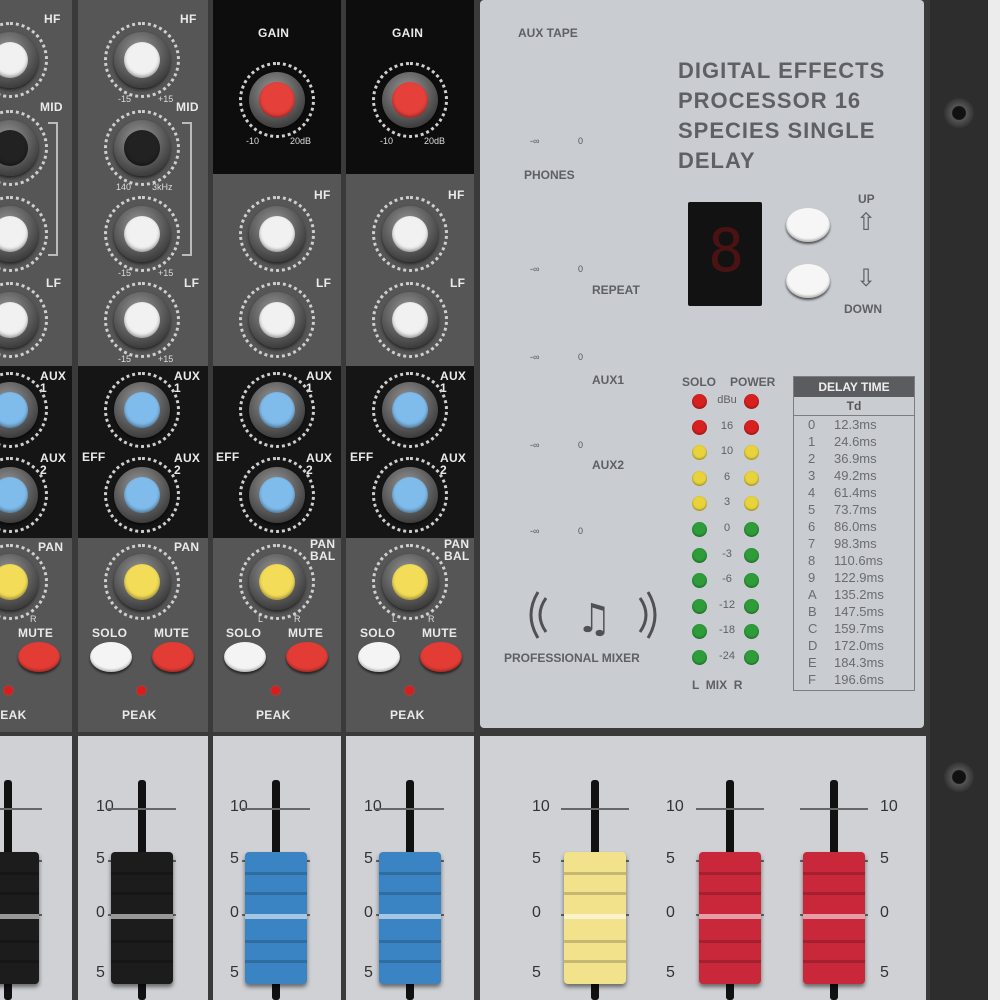  I want to click on power-meter-label: POWER, so click(753, 382).